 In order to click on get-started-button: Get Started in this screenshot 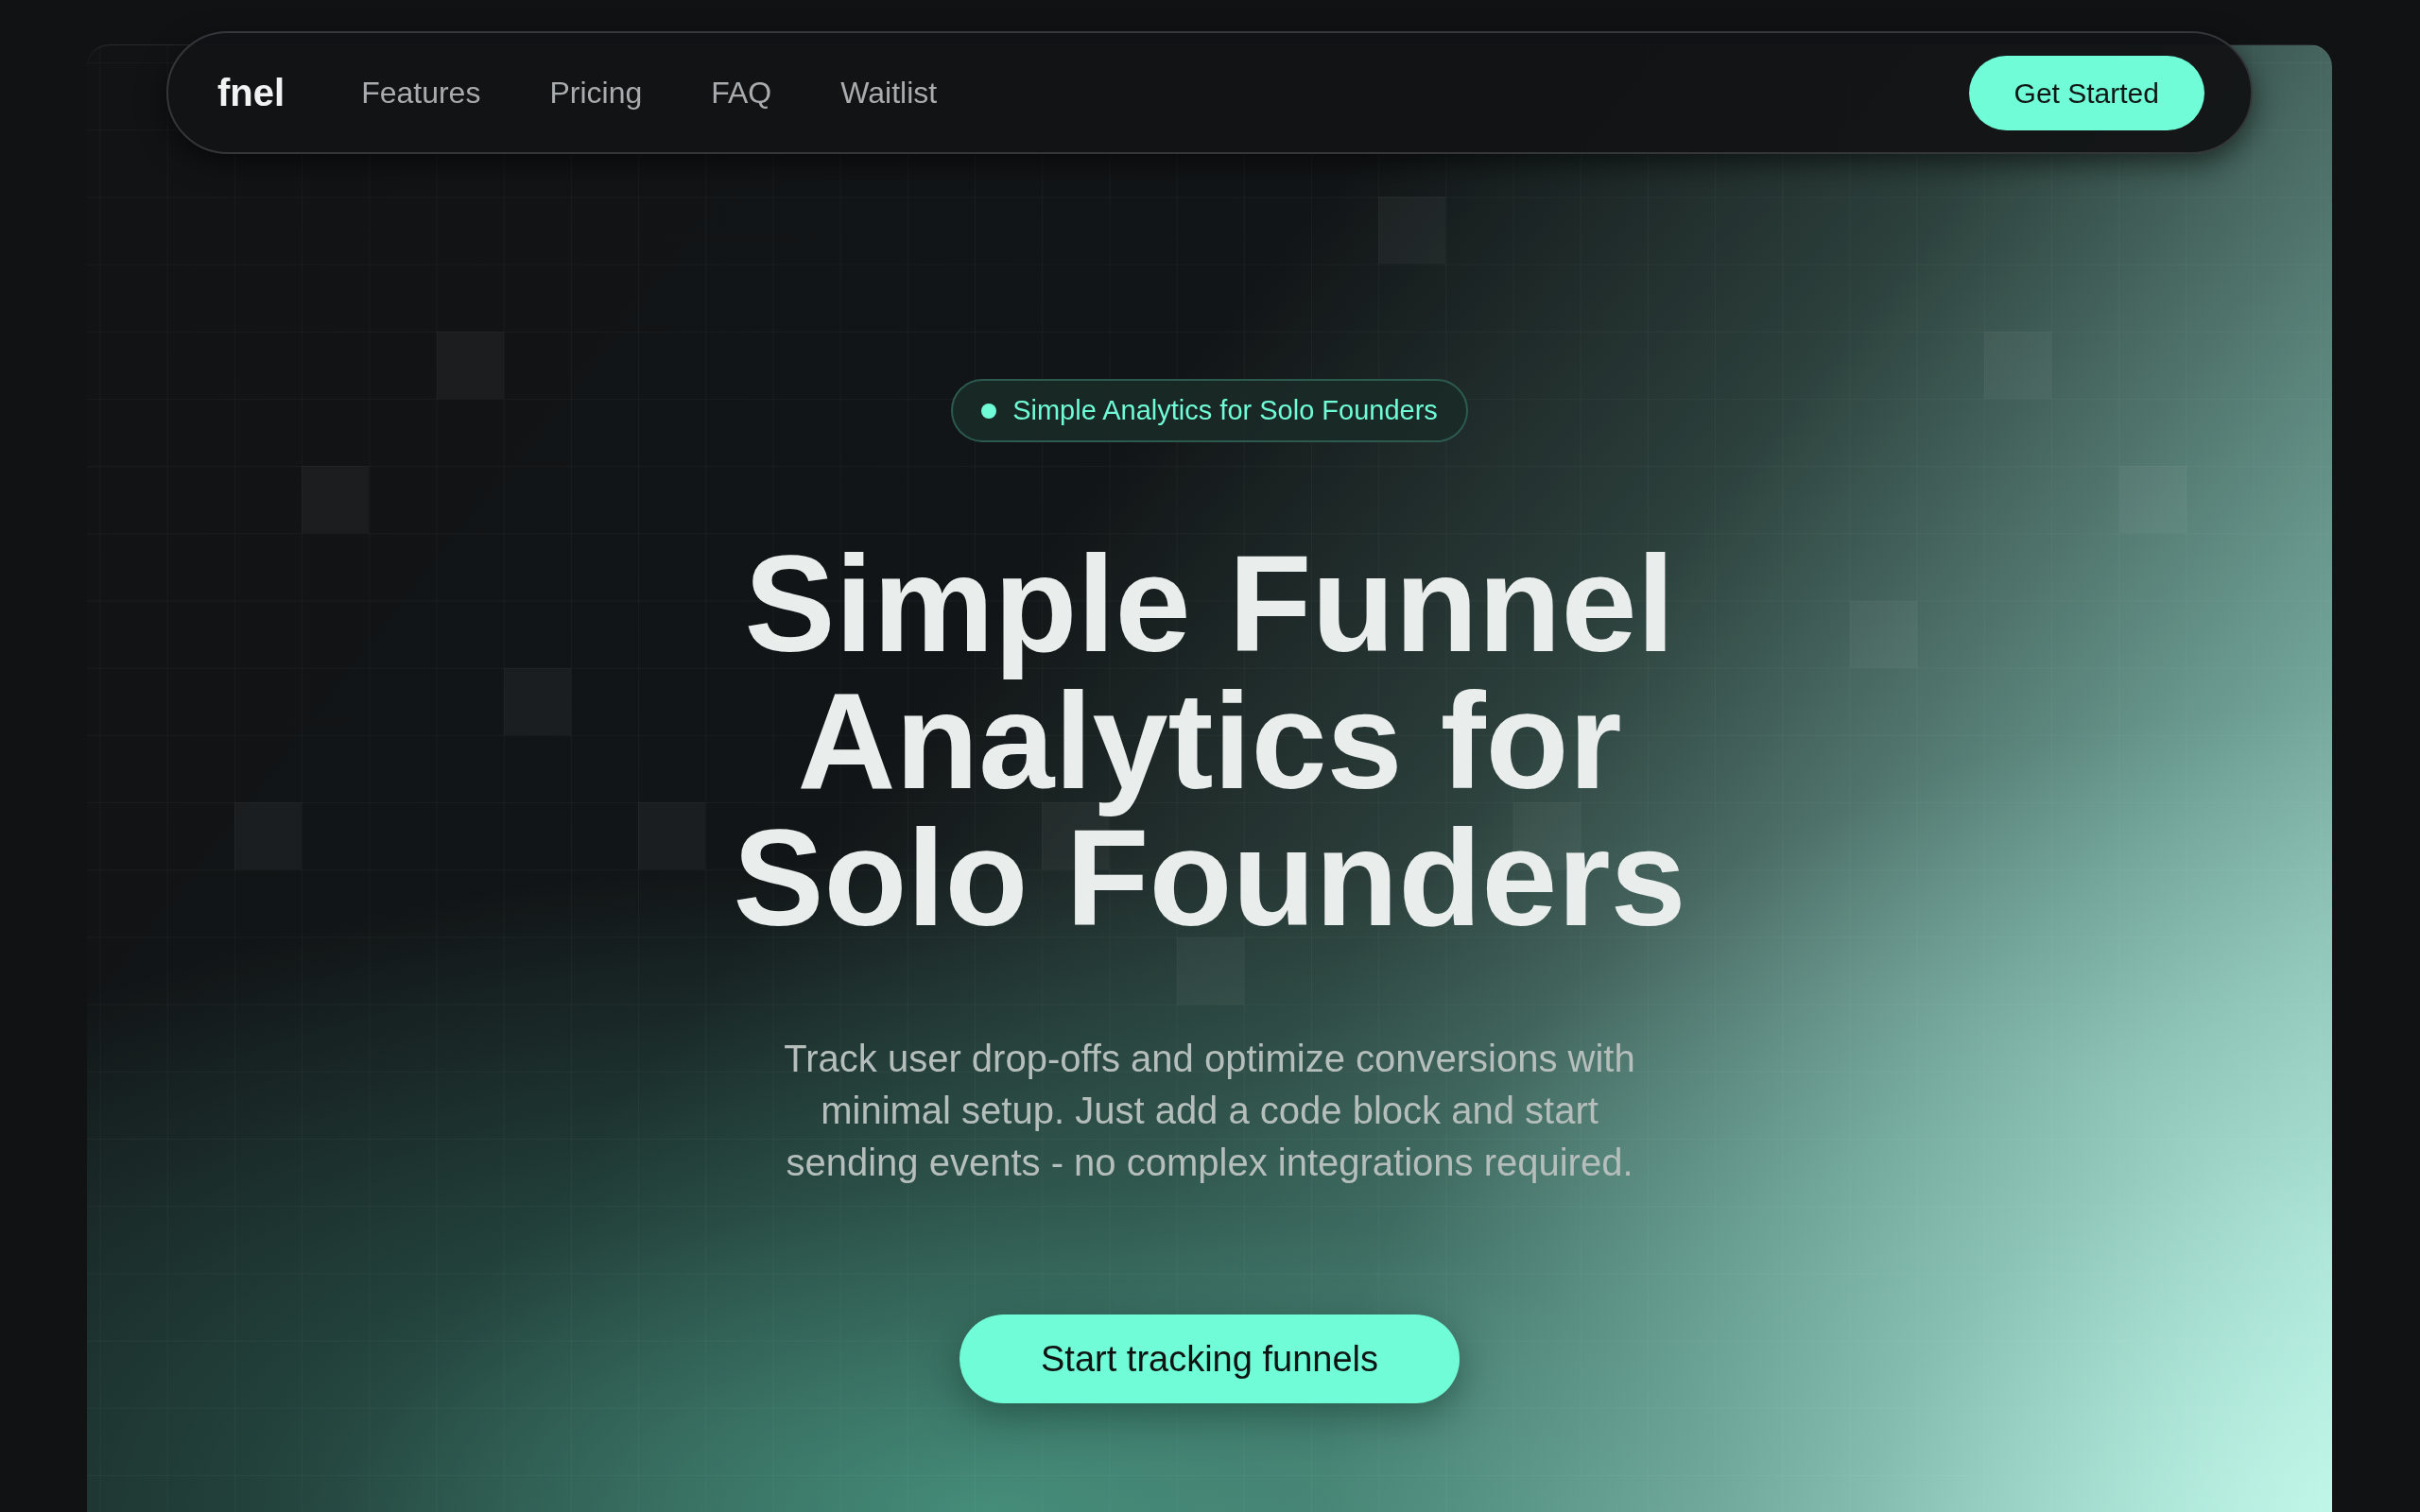, I will do `click(2086, 92)`.